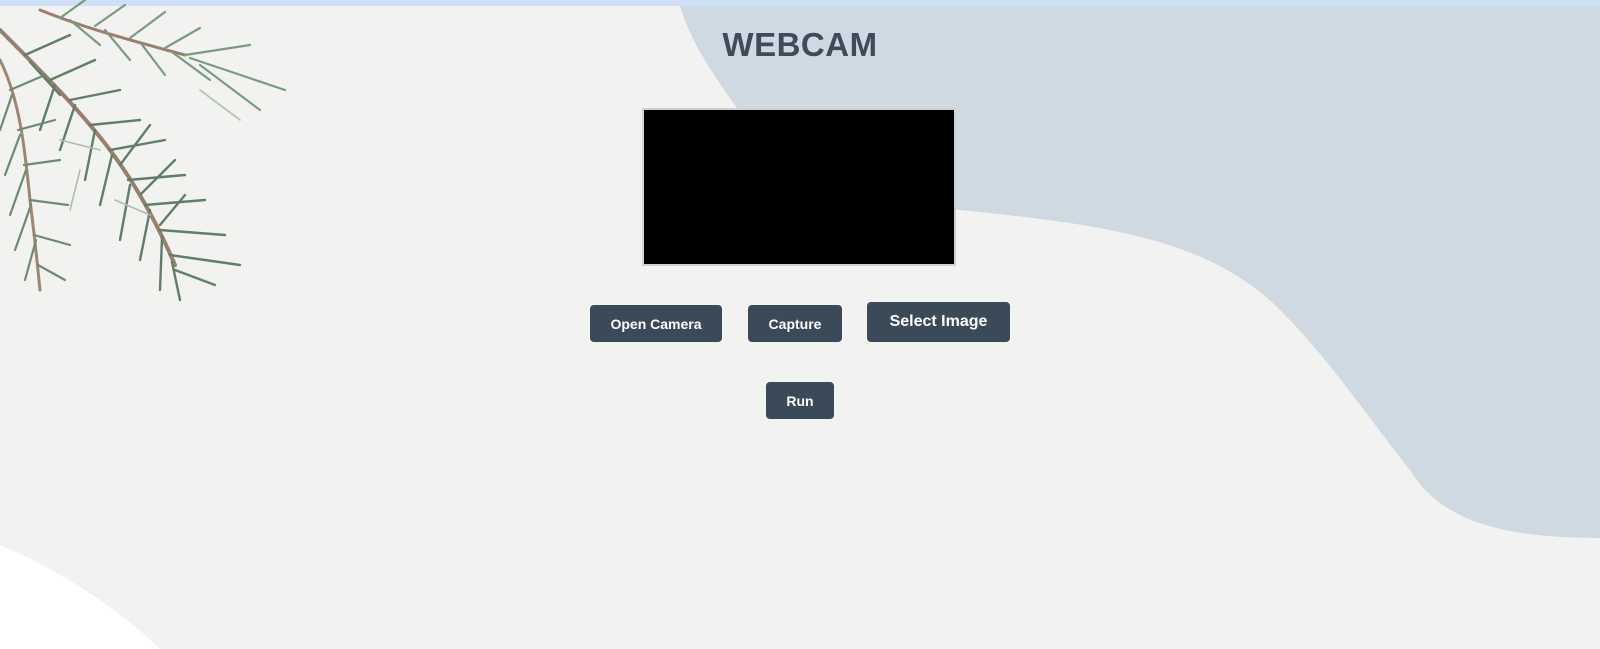 This screenshot has width=1600, height=649. What do you see at coordinates (800, 400) in the screenshot?
I see `run-button: Run` at bounding box center [800, 400].